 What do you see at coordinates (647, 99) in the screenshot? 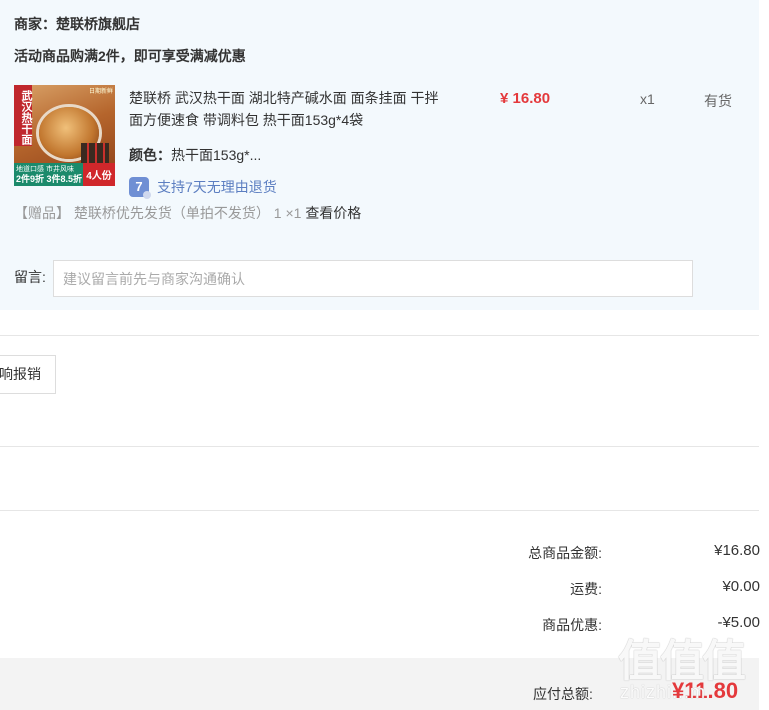
I see `product-quantity: x1` at bounding box center [647, 99].